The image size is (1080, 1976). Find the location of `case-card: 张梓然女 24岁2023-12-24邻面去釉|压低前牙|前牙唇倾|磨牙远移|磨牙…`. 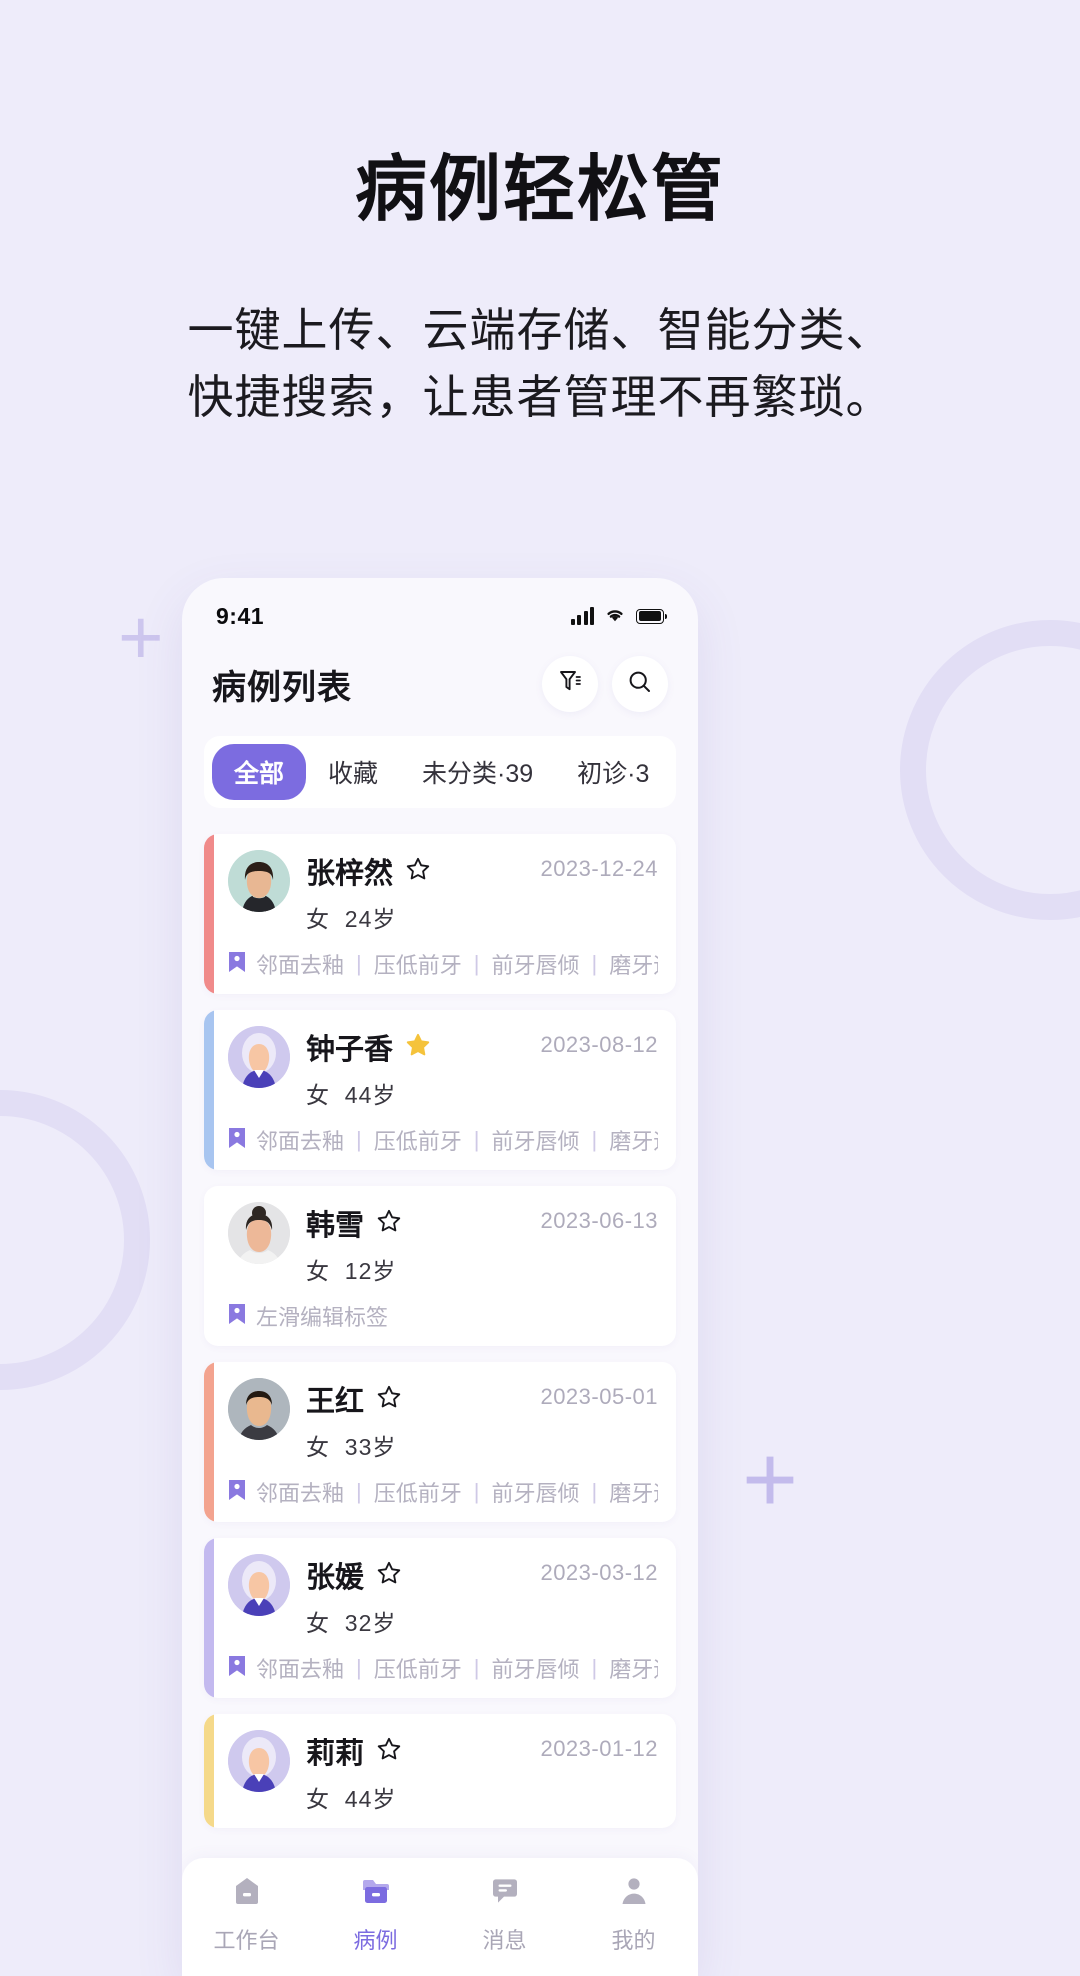

case-card: 张梓然女 24岁2023-12-24邻面去釉|压低前牙|前牙唇倾|磨牙远移|磨牙… is located at coordinates (440, 914).